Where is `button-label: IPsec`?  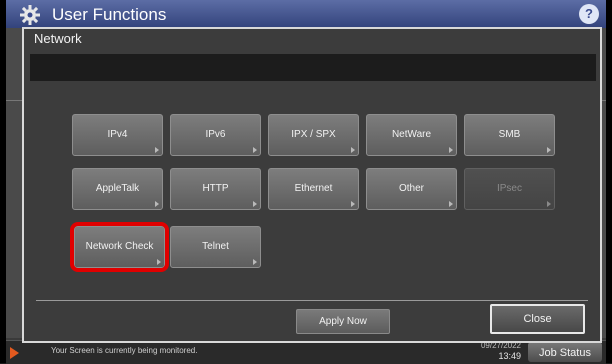
button-label: IPsec is located at coordinates (509, 188).